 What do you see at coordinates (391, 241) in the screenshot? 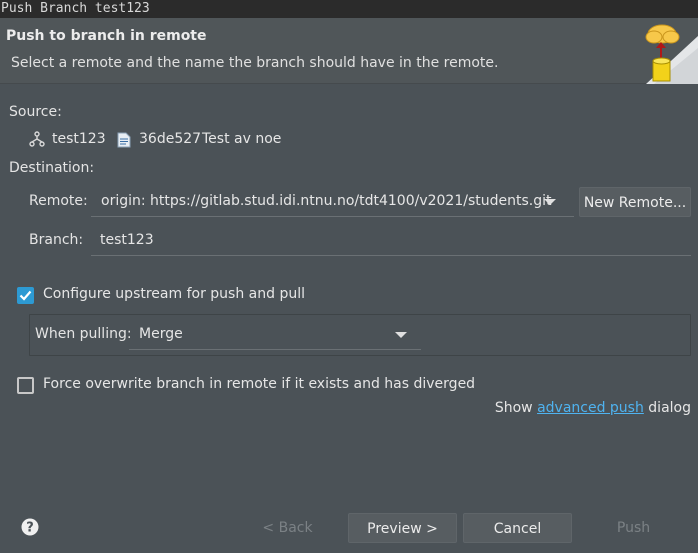
I see `branch-input: test123` at bounding box center [391, 241].